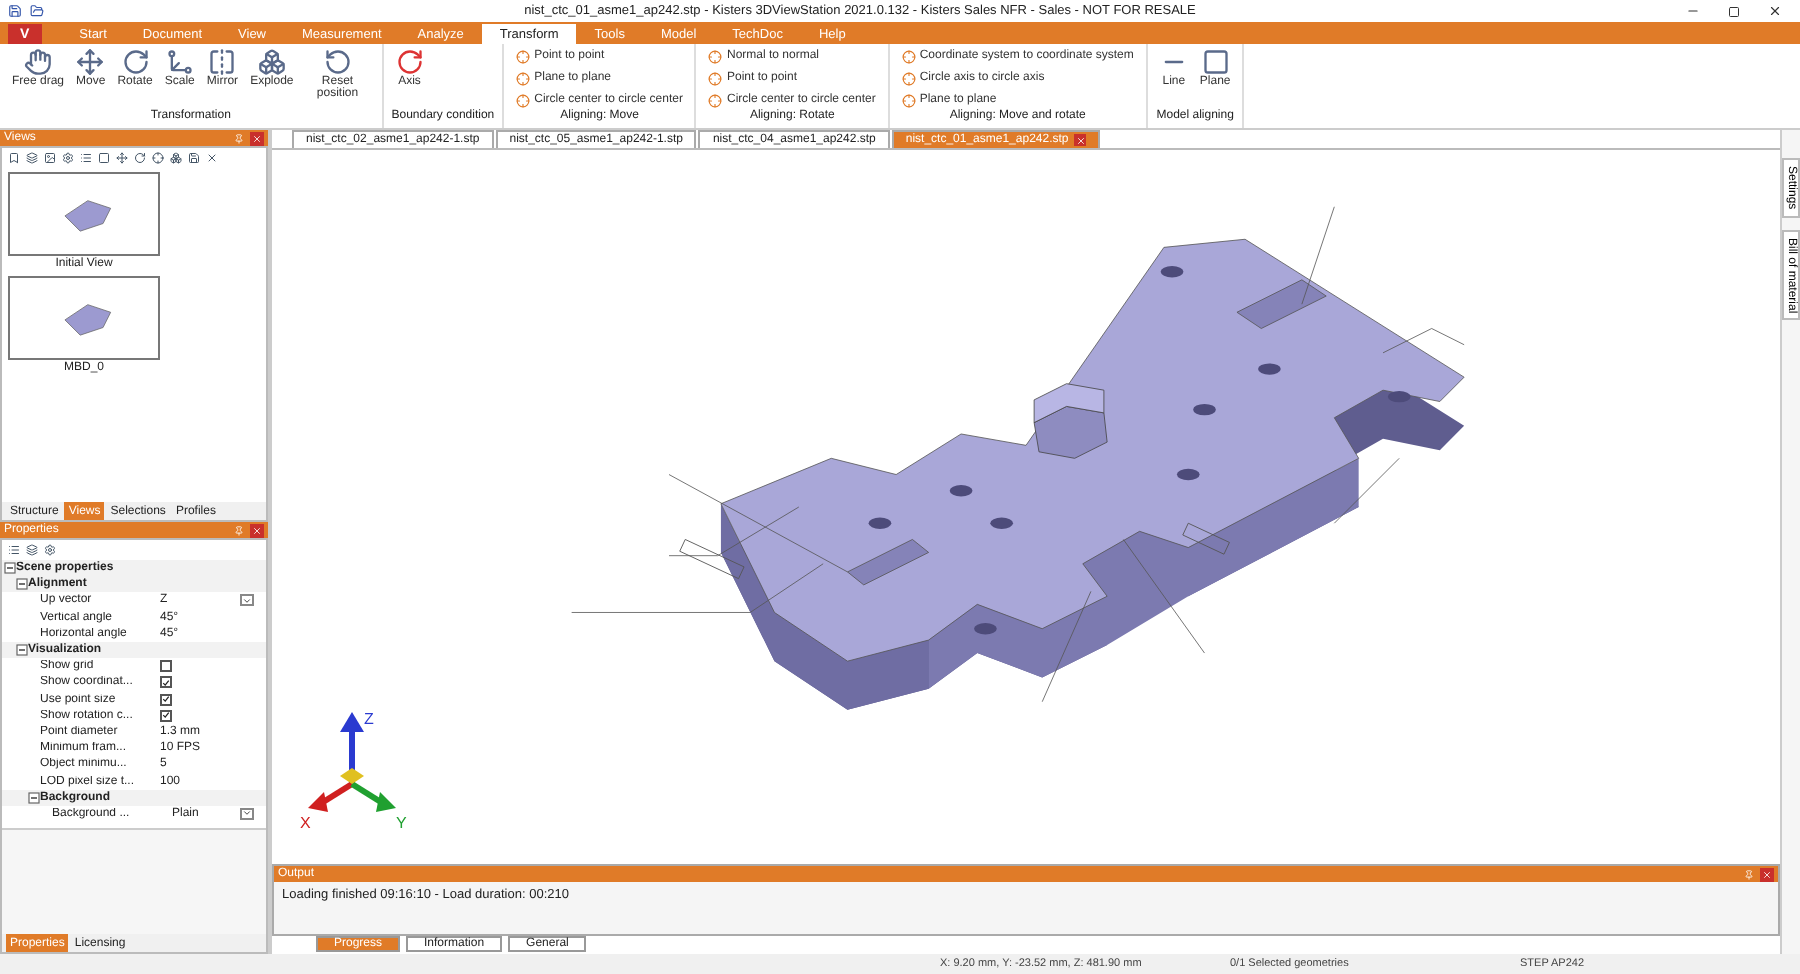 The width and height of the screenshot is (1800, 974). Describe the element at coordinates (90, 62) in the screenshot. I see `move-arrows-icon` at that location.